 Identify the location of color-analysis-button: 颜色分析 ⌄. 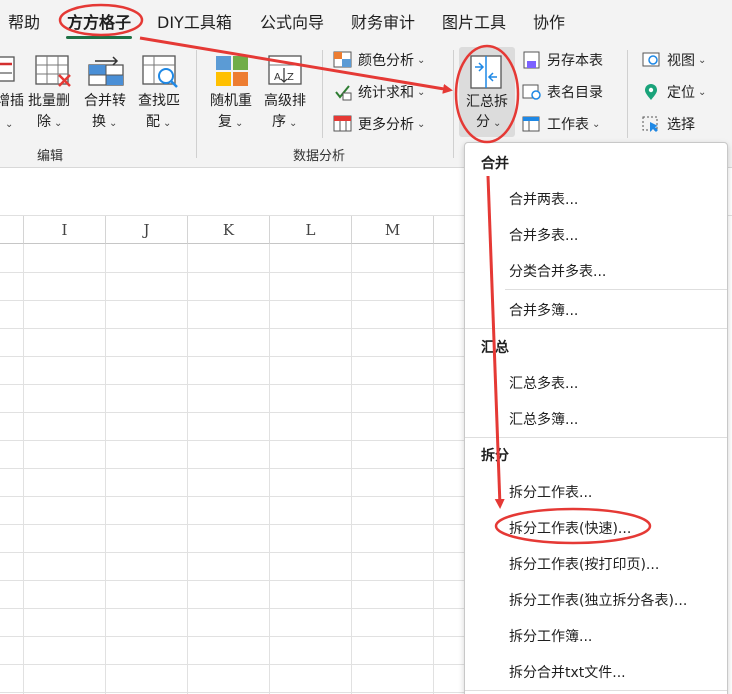
(379, 60).